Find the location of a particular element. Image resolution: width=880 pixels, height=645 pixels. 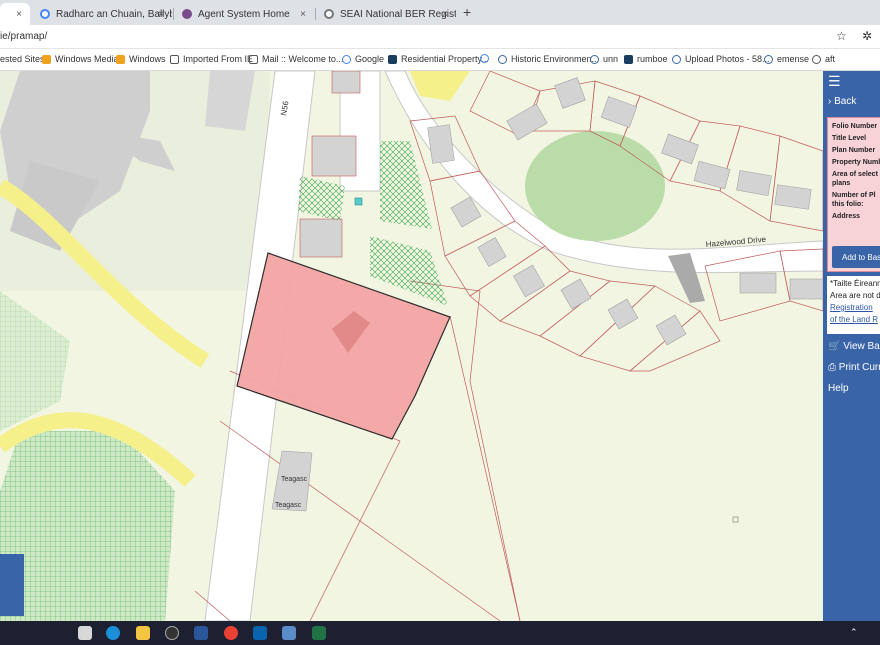

bookmark-item: Windows Media is located at coordinates (80, 59).